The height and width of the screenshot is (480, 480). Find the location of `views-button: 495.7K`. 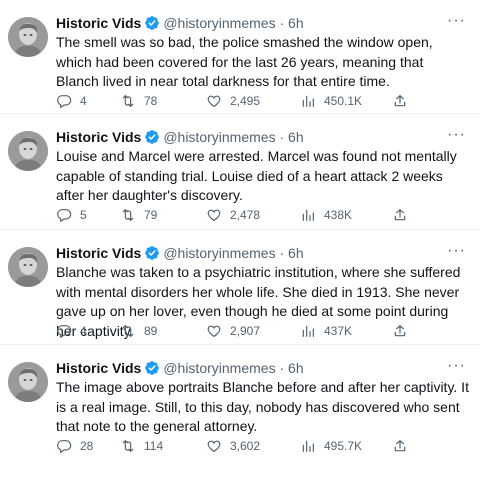

views-button: 495.7K is located at coordinates (331, 446).